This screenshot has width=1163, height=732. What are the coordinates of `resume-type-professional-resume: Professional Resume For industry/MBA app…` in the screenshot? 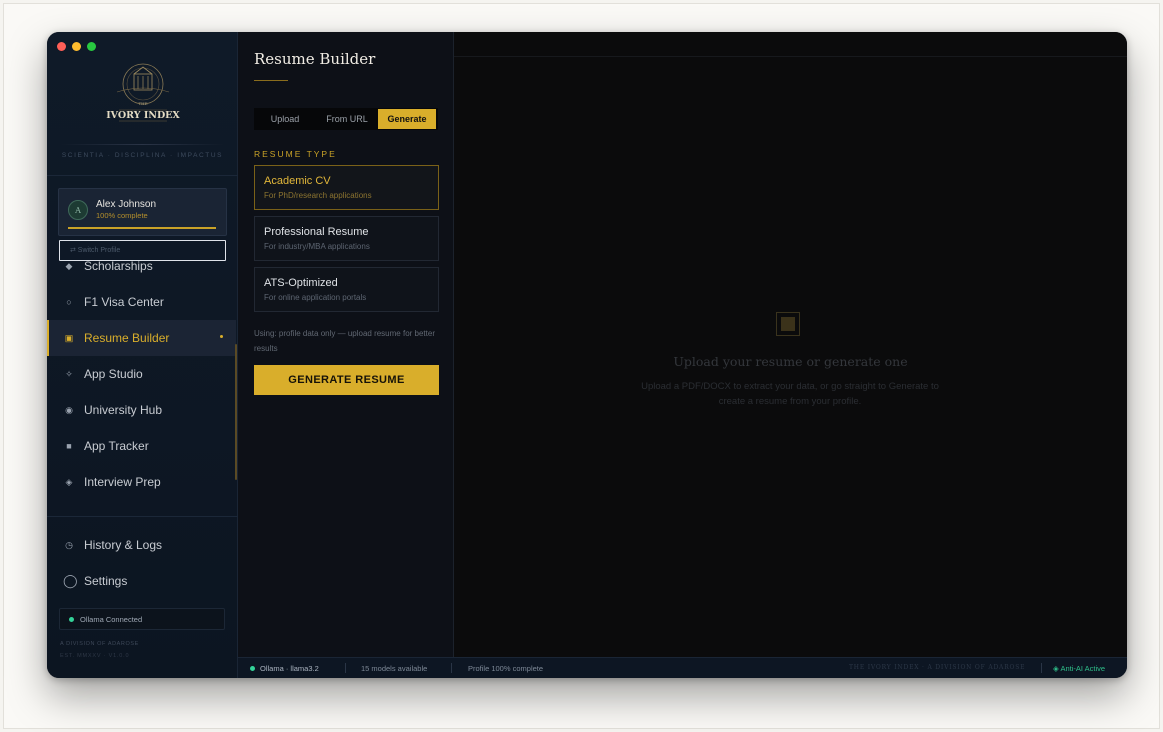 It's located at (346, 238).